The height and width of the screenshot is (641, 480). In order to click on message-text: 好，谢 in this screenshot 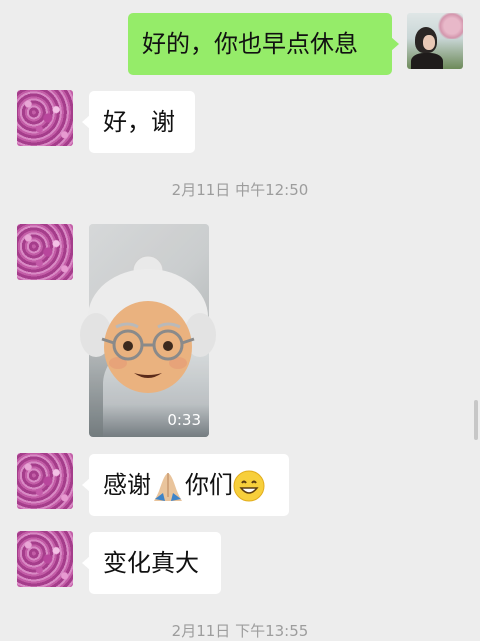, I will do `click(139, 122)`.